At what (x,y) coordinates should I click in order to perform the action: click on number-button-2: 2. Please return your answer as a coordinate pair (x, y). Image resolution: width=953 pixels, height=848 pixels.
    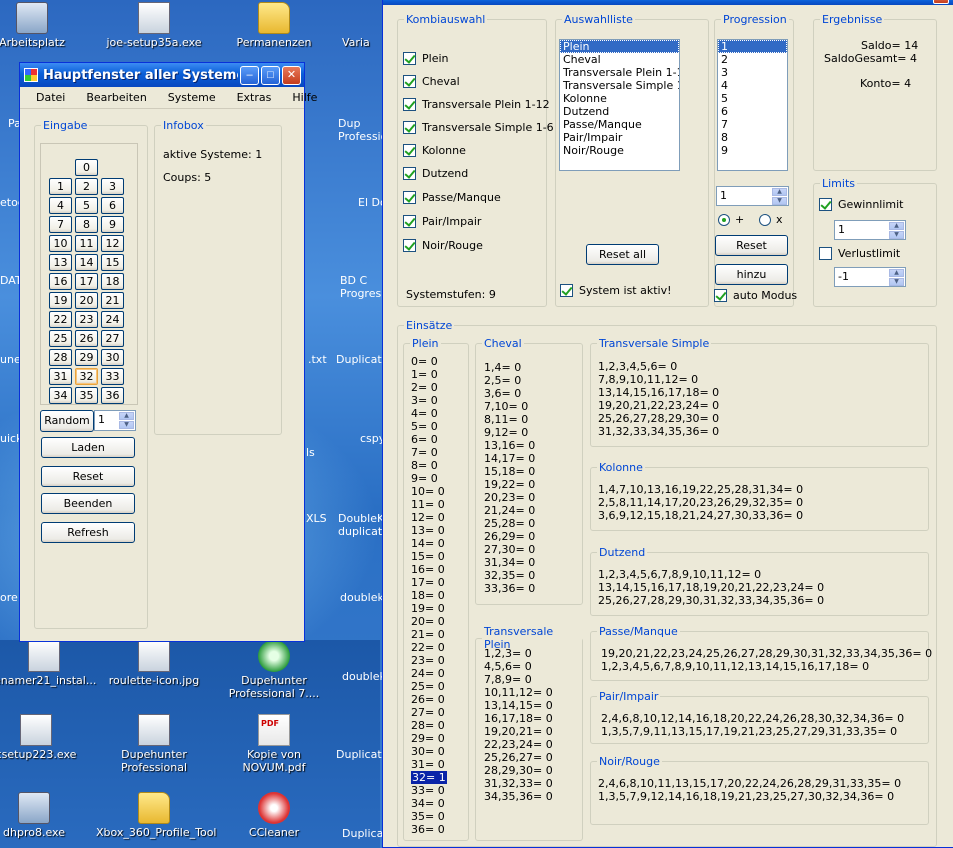
    Looking at the image, I should click on (86, 186).